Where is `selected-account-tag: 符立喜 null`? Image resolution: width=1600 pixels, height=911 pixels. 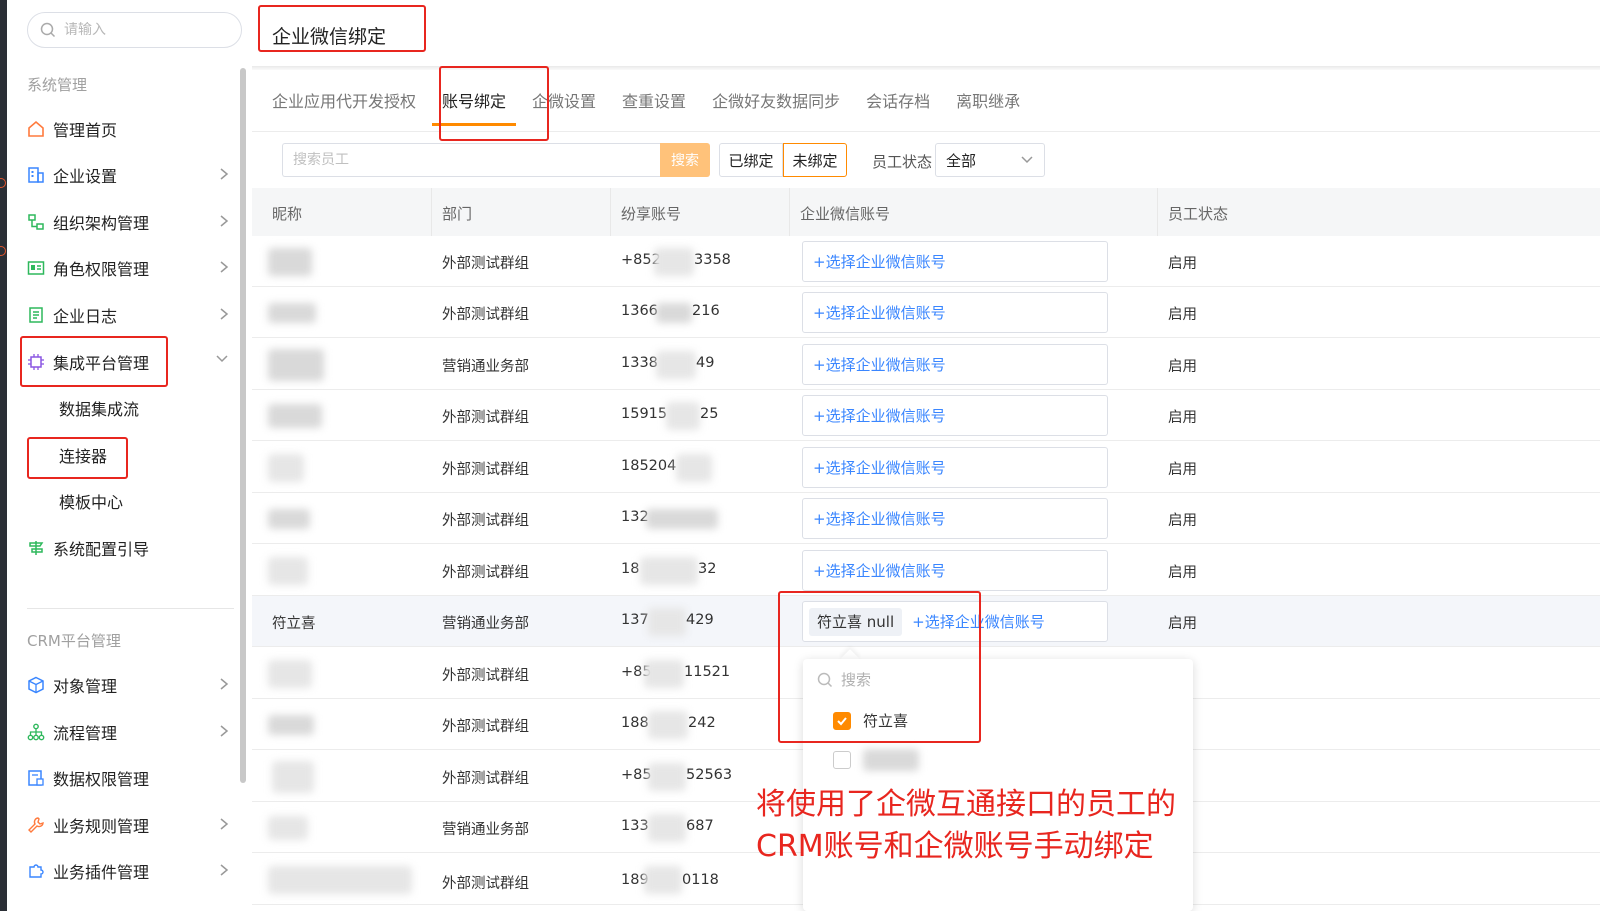
selected-account-tag: 符立喜 null is located at coordinates (856, 621).